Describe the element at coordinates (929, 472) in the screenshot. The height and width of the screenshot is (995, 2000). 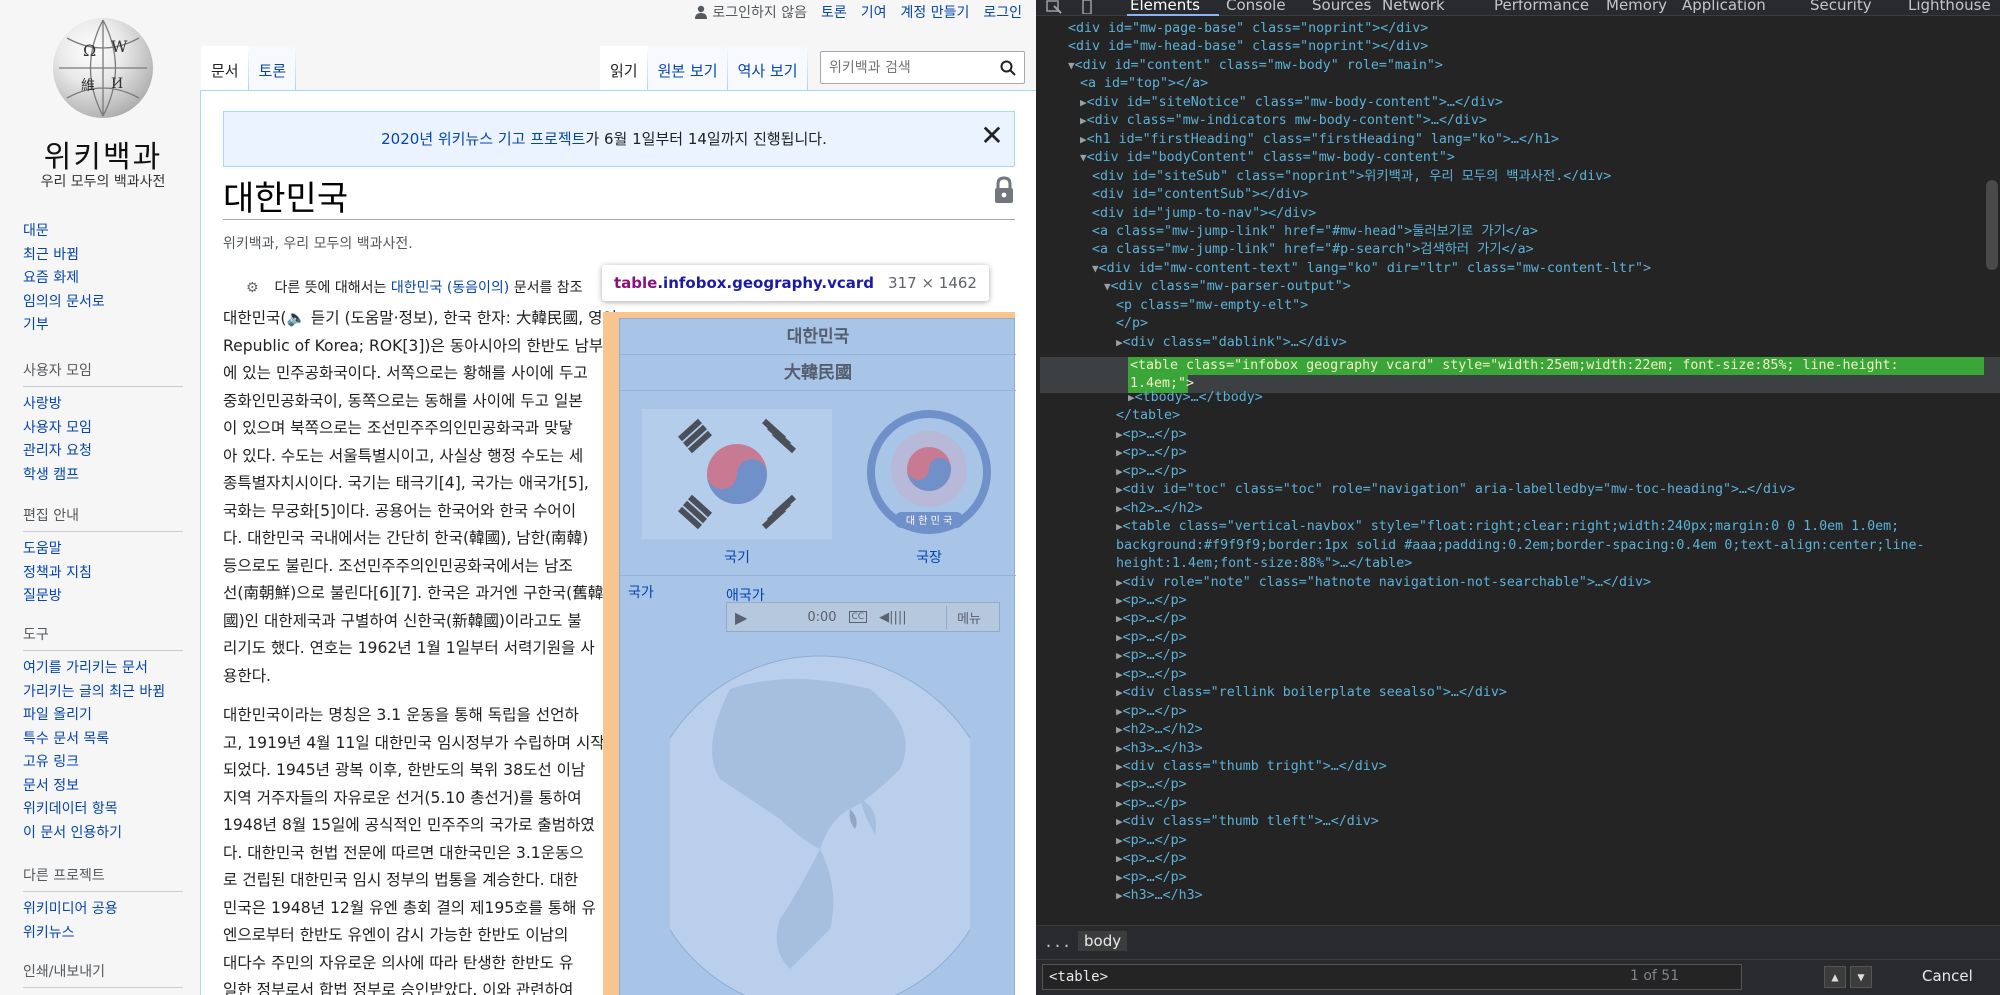
I see `emblem-image: 대 한 민 국` at that location.